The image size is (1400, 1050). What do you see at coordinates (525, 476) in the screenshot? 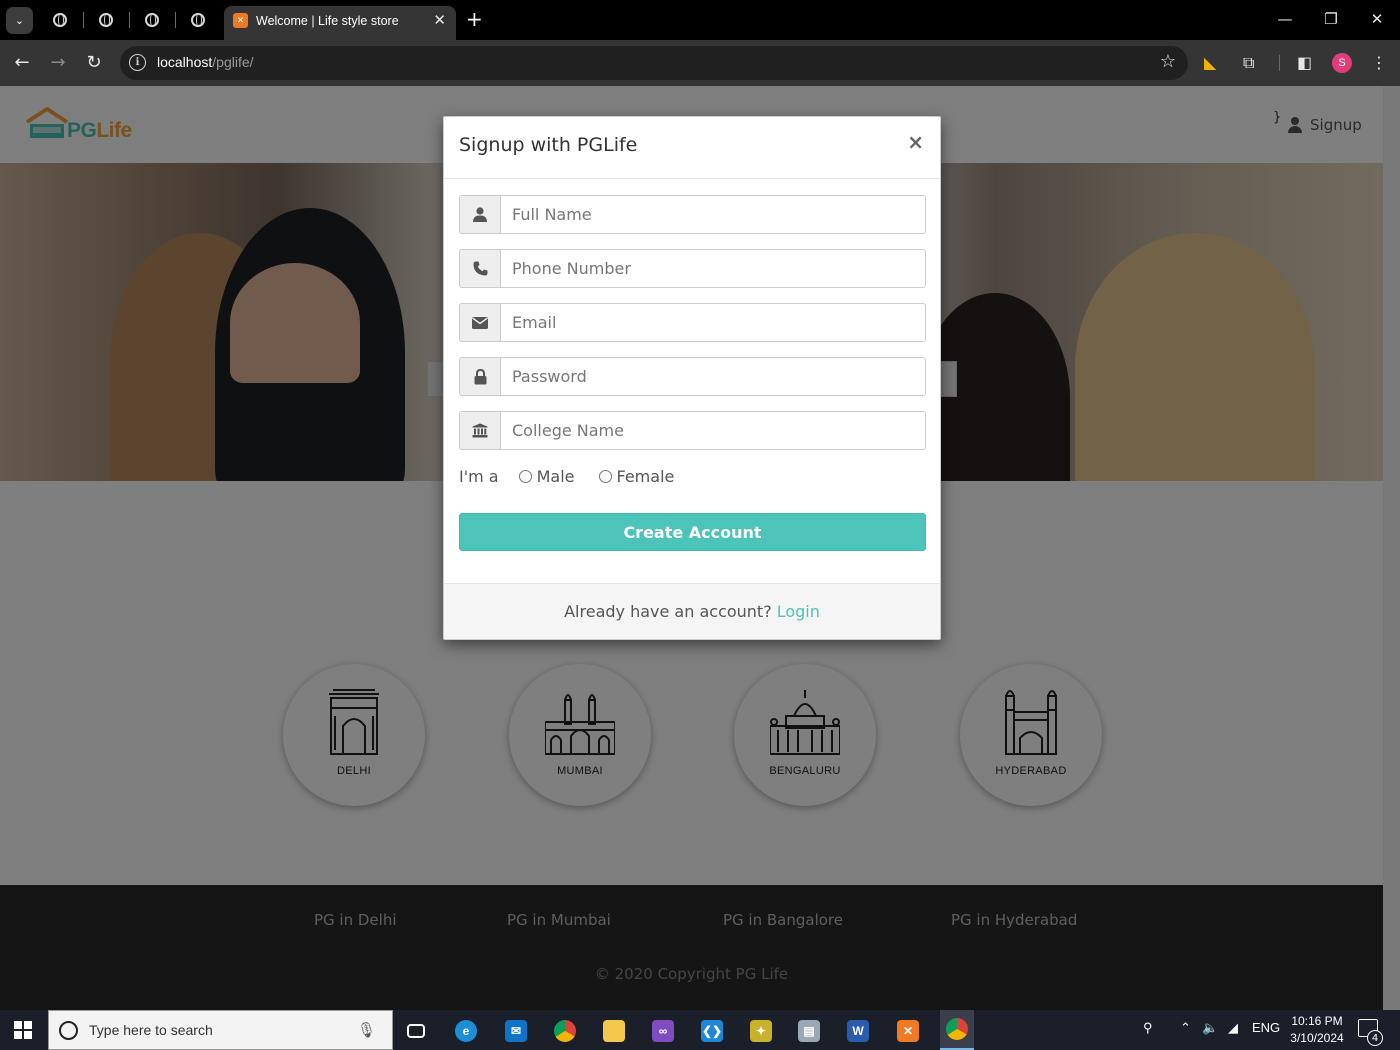
I see `gender-male-radio` at bounding box center [525, 476].